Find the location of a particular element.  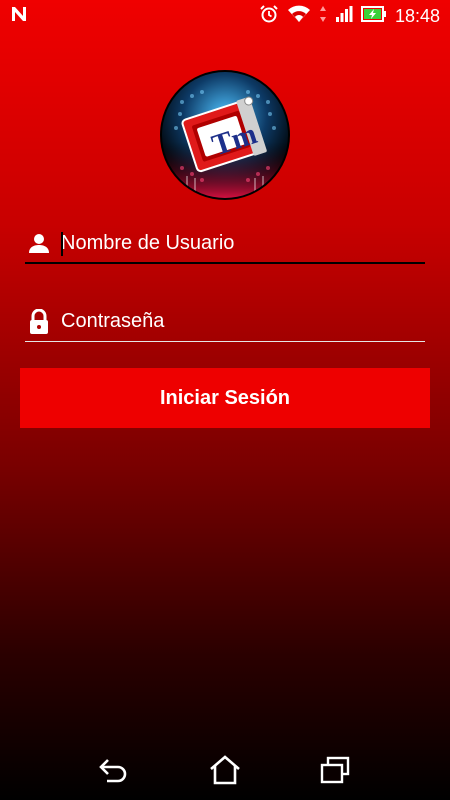

login-button: Iniciar Sesión is located at coordinates (225, 398).